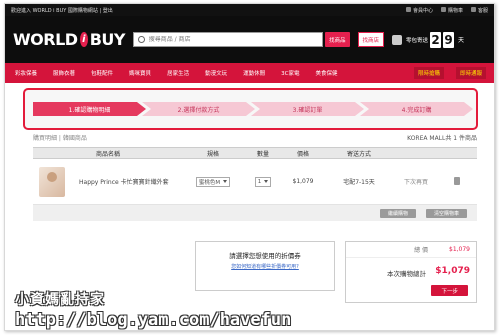 The width and height of the screenshot is (499, 335). I want to click on top-links: 會員中心 購物車 客服, so click(446, 10).